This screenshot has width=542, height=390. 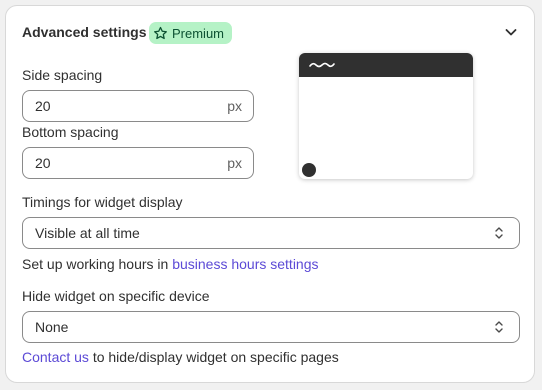 What do you see at coordinates (84, 32) in the screenshot?
I see `section-title: Advanced settings` at bounding box center [84, 32].